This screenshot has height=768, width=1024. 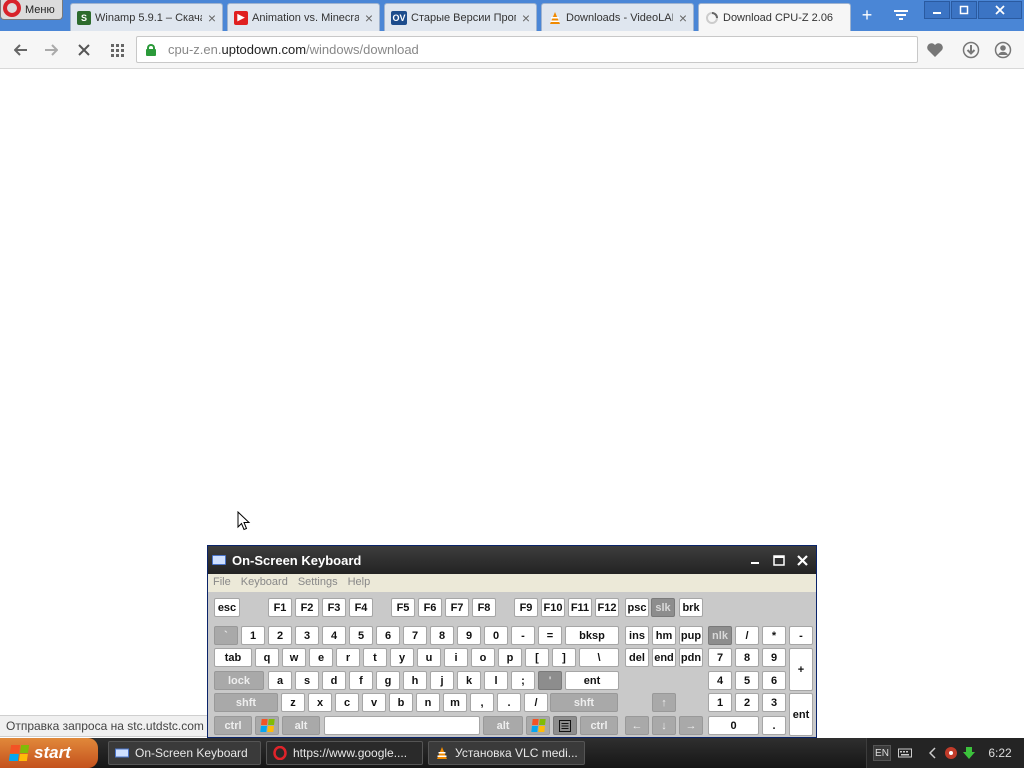 I want to click on osk-key: n, so click(x=428, y=702).